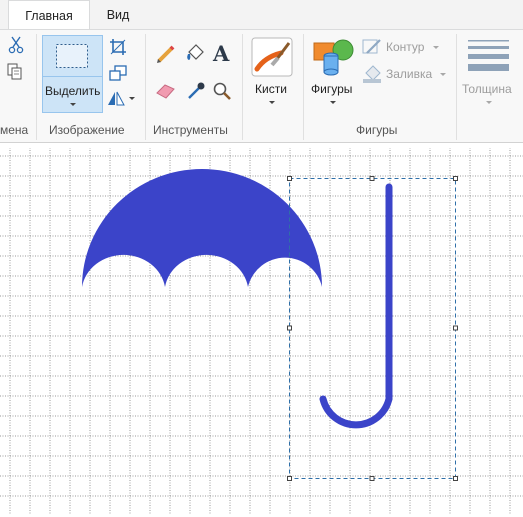 This screenshot has height=517, width=523. Describe the element at coordinates (409, 74) in the screenshot. I see `fill-button-label: Заливка` at that location.